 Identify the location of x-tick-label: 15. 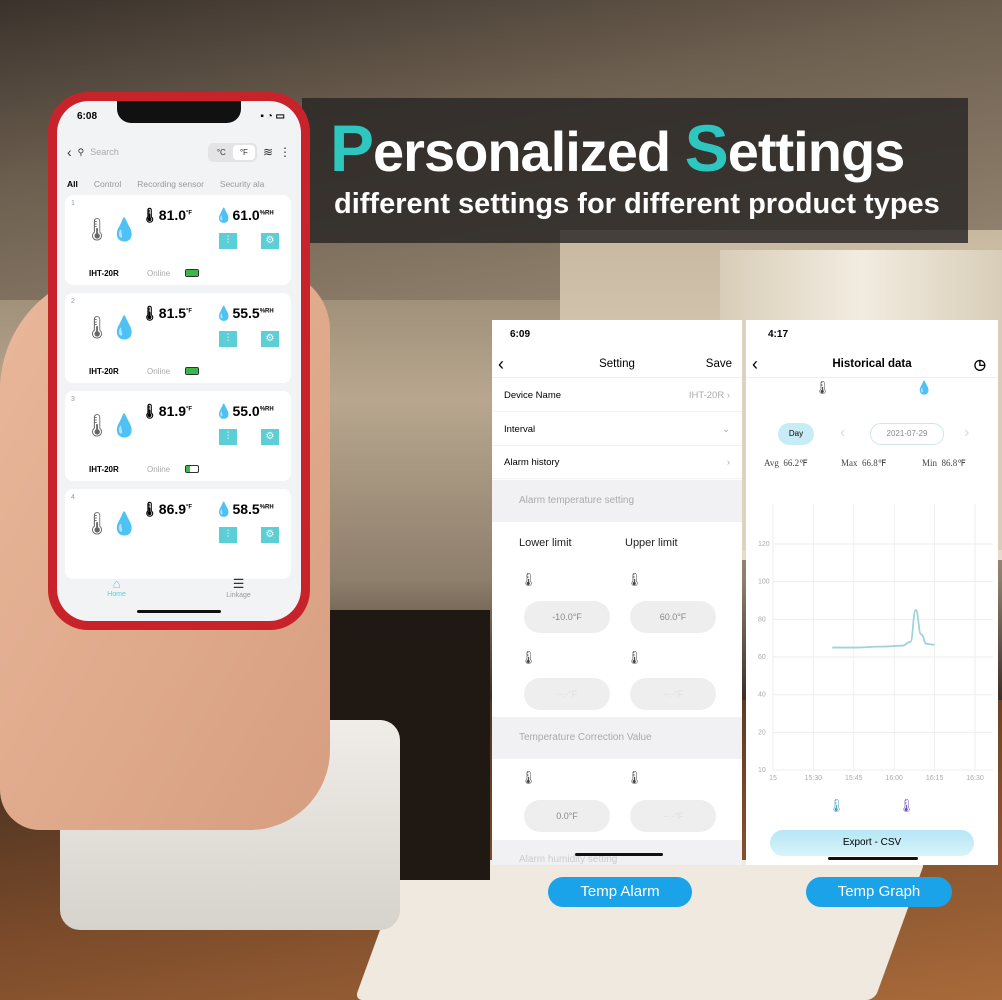
(773, 777).